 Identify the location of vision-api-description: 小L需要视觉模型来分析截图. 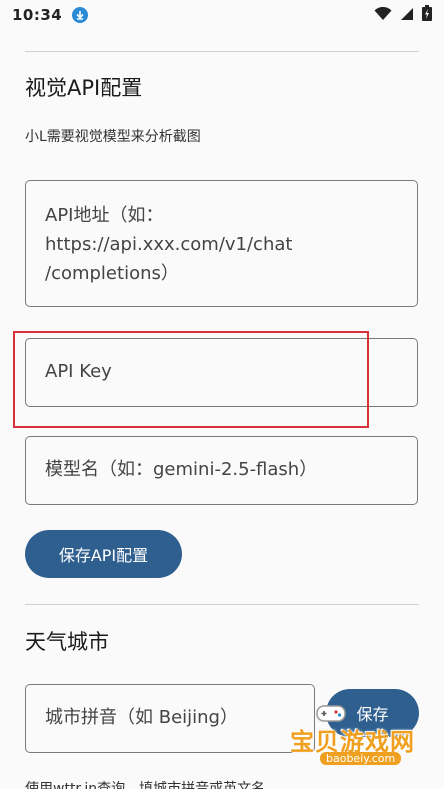
(113, 137).